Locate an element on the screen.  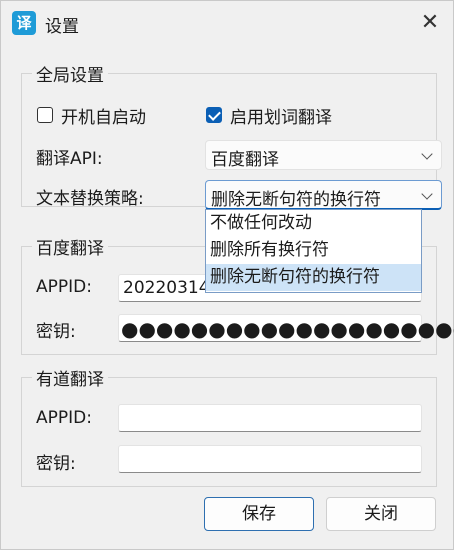
replace-strategy-label: 文本替换策略: is located at coordinates (90, 199).